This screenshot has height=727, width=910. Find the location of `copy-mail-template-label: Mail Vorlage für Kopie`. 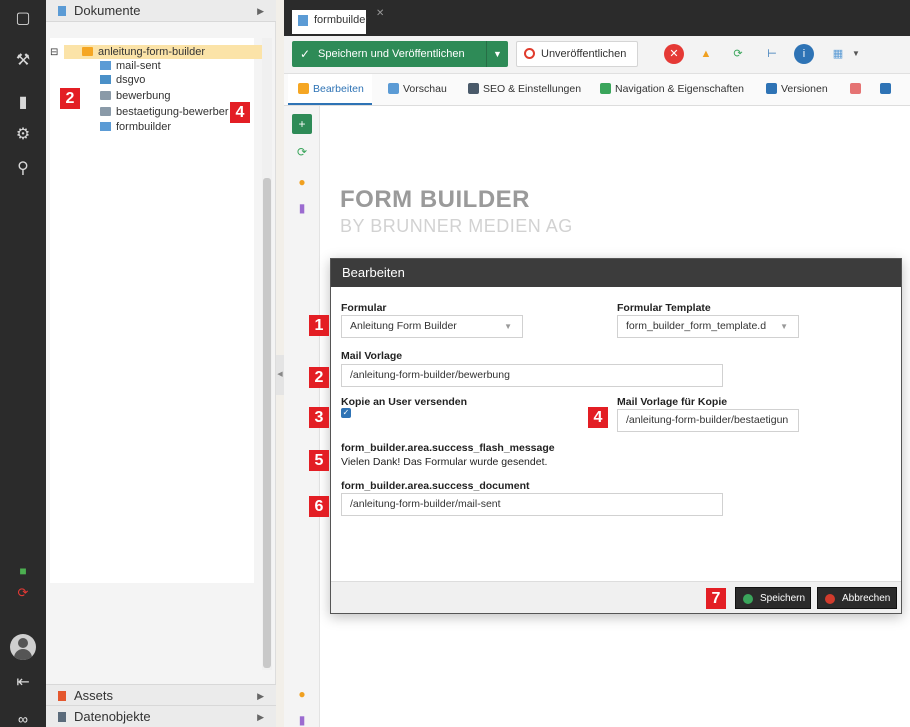

copy-mail-template-label: Mail Vorlage für Kopie is located at coordinates (672, 402).